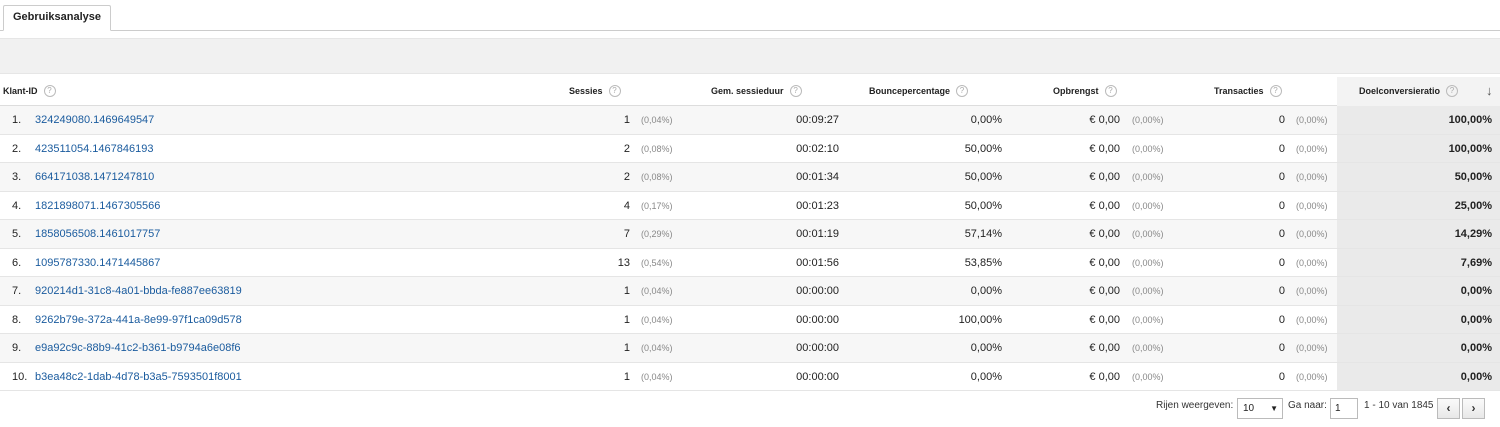 The image size is (1500, 427). What do you see at coordinates (1344, 408) in the screenshot?
I see `goto-page-input: 1` at bounding box center [1344, 408].